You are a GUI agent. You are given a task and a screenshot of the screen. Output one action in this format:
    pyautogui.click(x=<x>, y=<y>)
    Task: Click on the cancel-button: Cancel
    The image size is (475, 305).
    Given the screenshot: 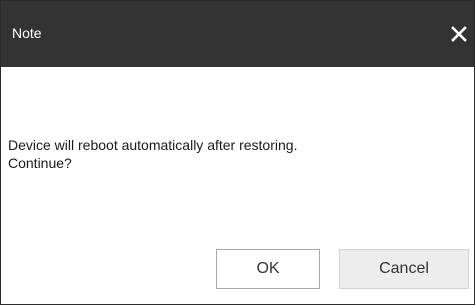 What is the action you would take?
    pyautogui.click(x=404, y=269)
    